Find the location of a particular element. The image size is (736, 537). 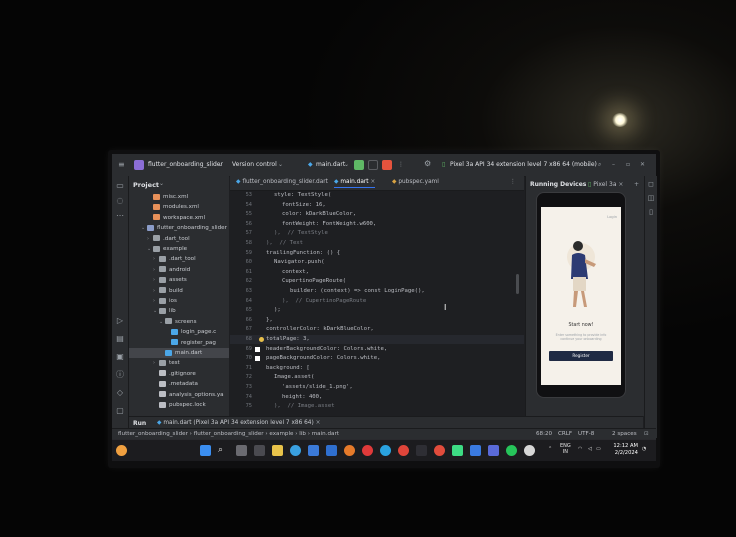

language-indicator: ENG IN is located at coordinates (565, 449).